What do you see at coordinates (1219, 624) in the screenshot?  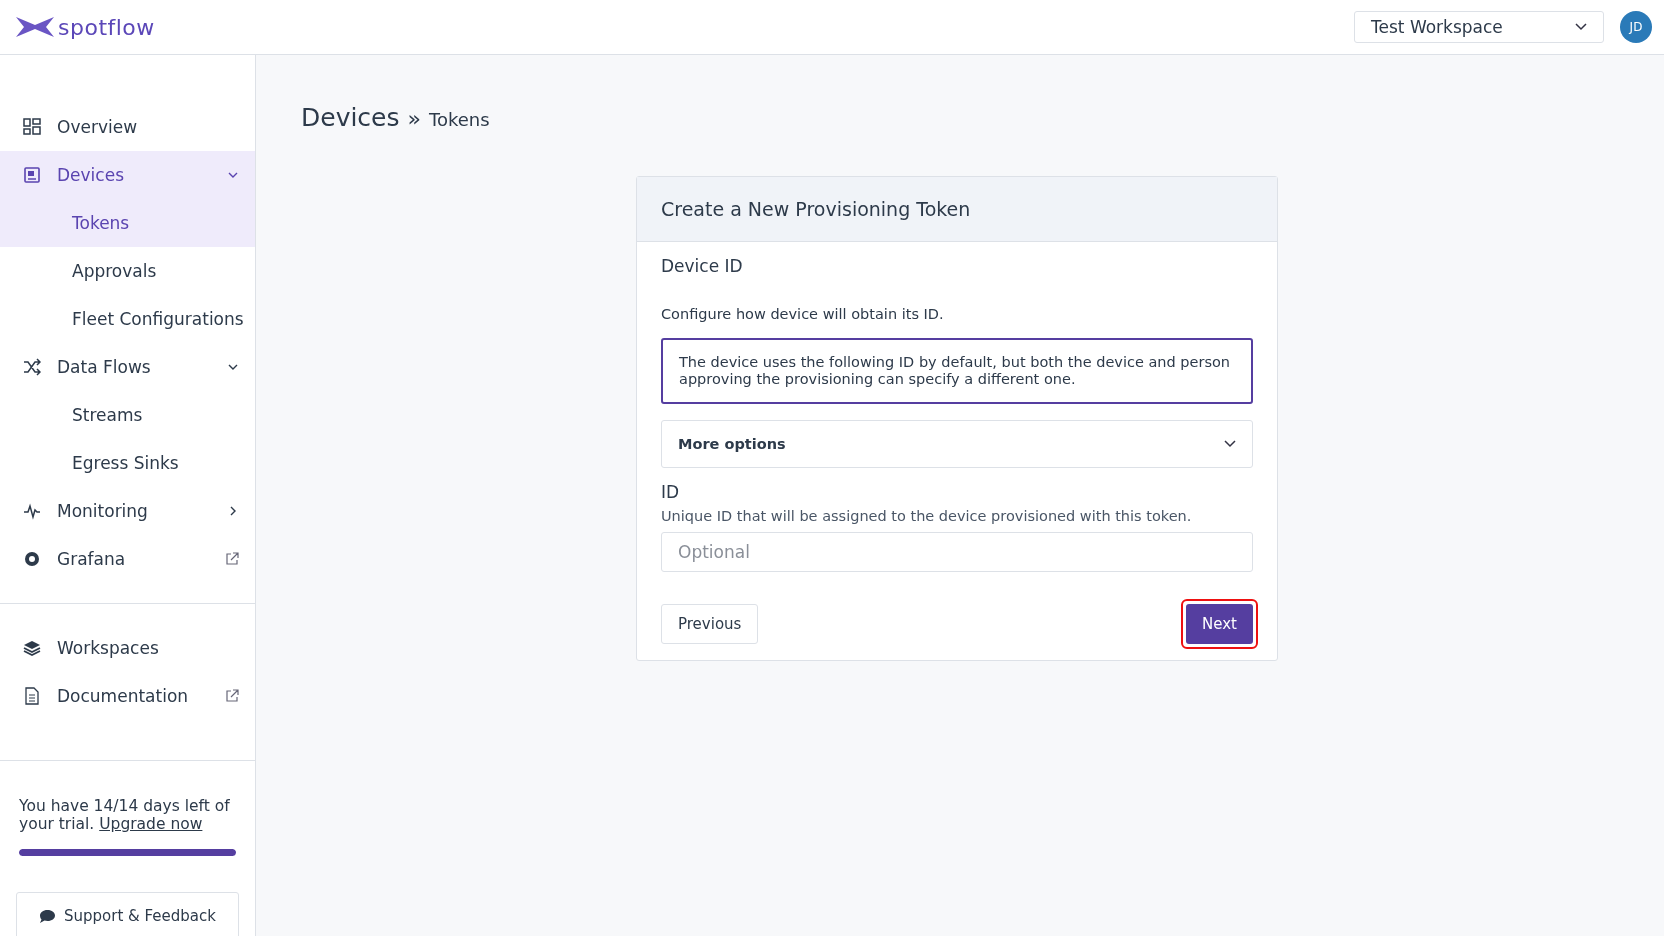 I see `next-button: Next` at bounding box center [1219, 624].